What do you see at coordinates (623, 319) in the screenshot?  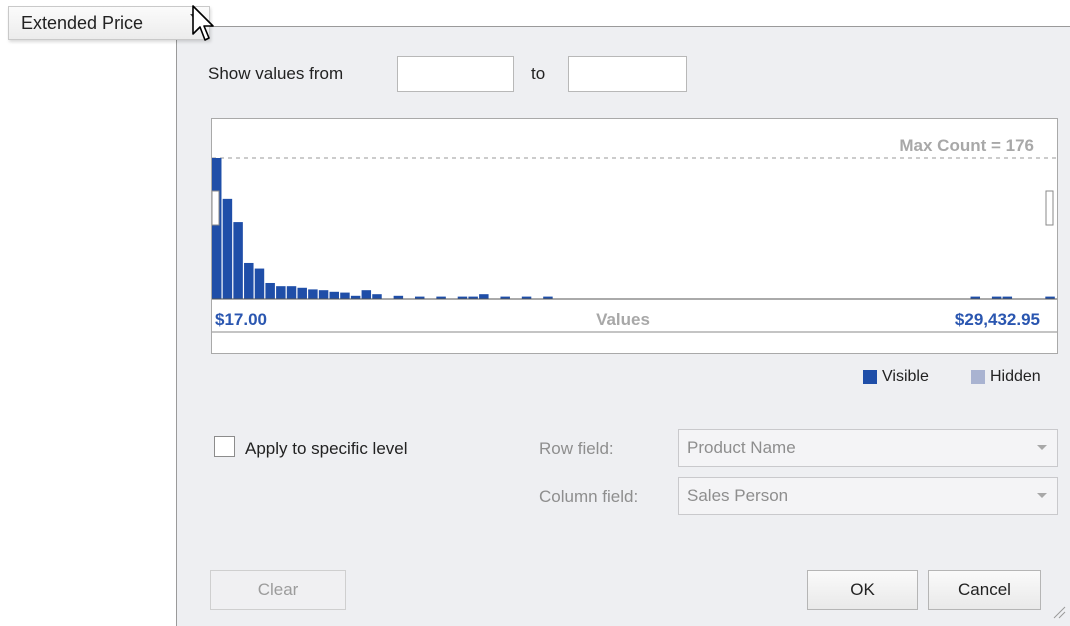 I see `x-axis-label: Values` at bounding box center [623, 319].